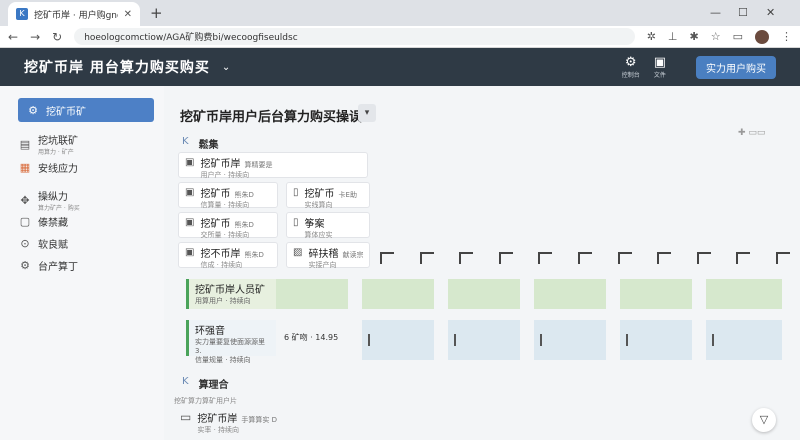  Describe the element at coordinates (57, 37) in the screenshot. I see `reload-icon: ↻` at that location.